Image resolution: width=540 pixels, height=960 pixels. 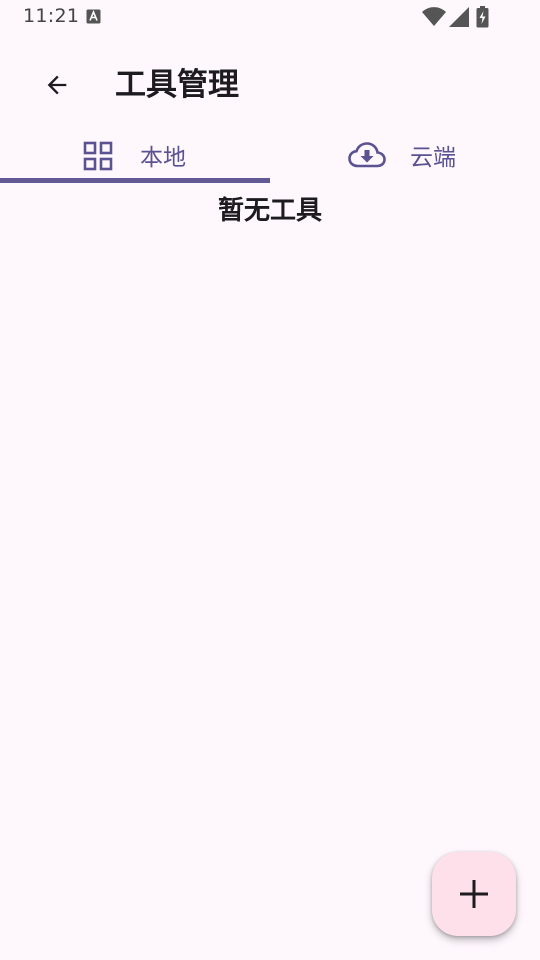 I want to click on battery-charging-icon, so click(x=482, y=17).